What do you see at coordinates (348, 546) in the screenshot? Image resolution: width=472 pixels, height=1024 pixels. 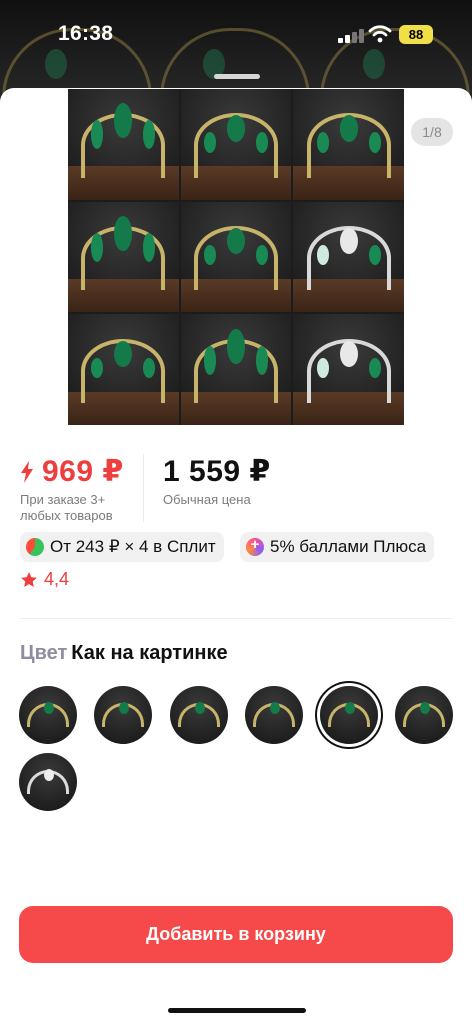 I see `plus-label: 5% баллами Плюса` at bounding box center [348, 546].